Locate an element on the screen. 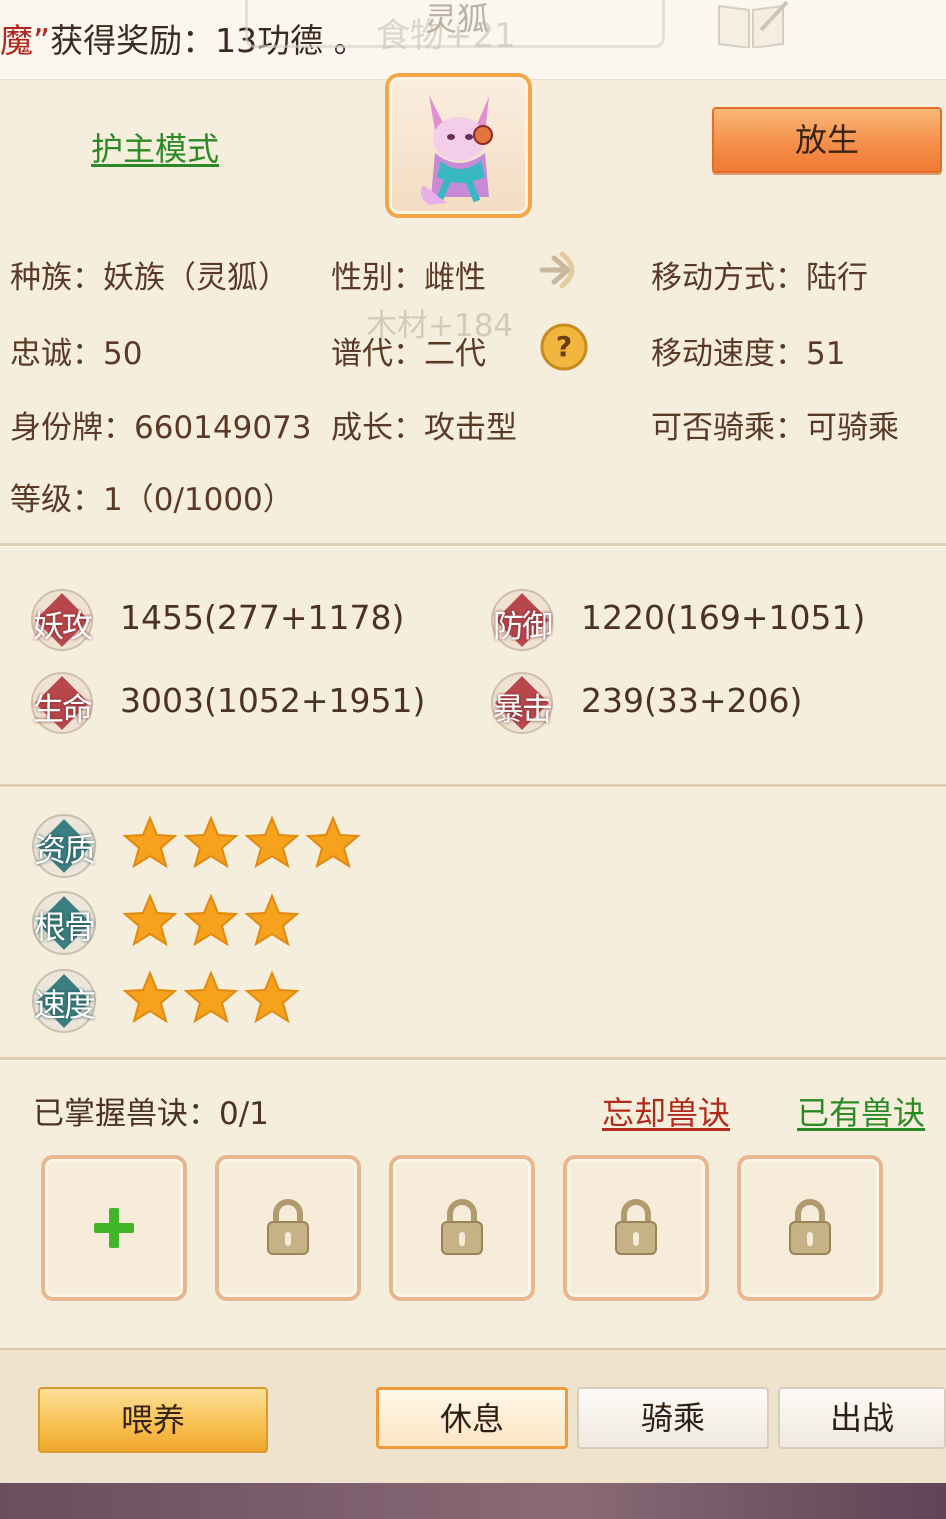 This screenshot has height=1519, width=946. feed-button: 喂养 is located at coordinates (153, 1420).